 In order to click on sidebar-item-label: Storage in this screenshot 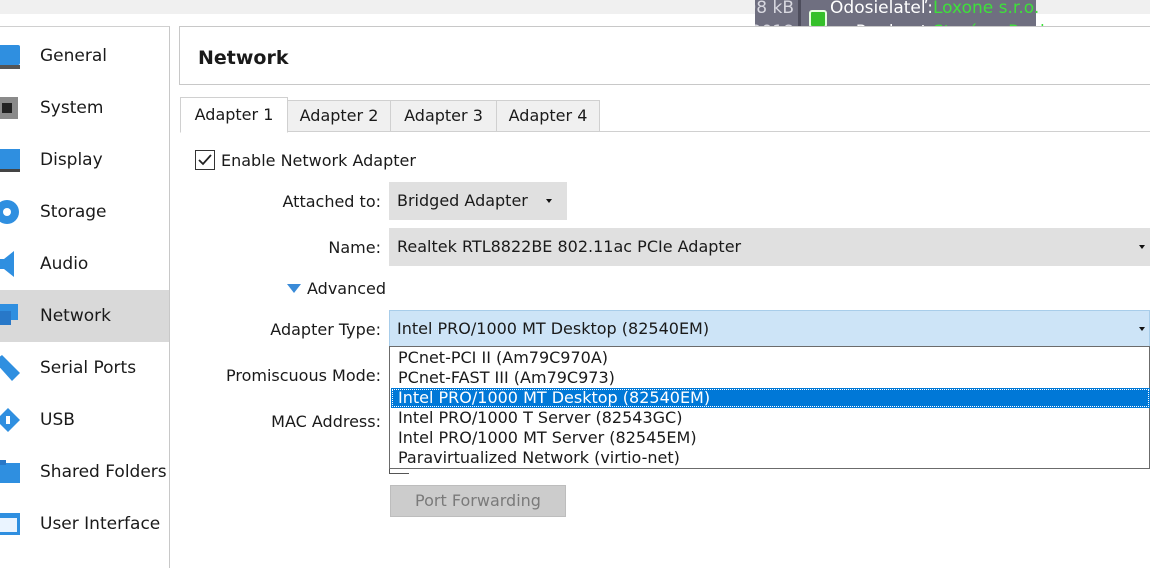, I will do `click(73, 212)`.